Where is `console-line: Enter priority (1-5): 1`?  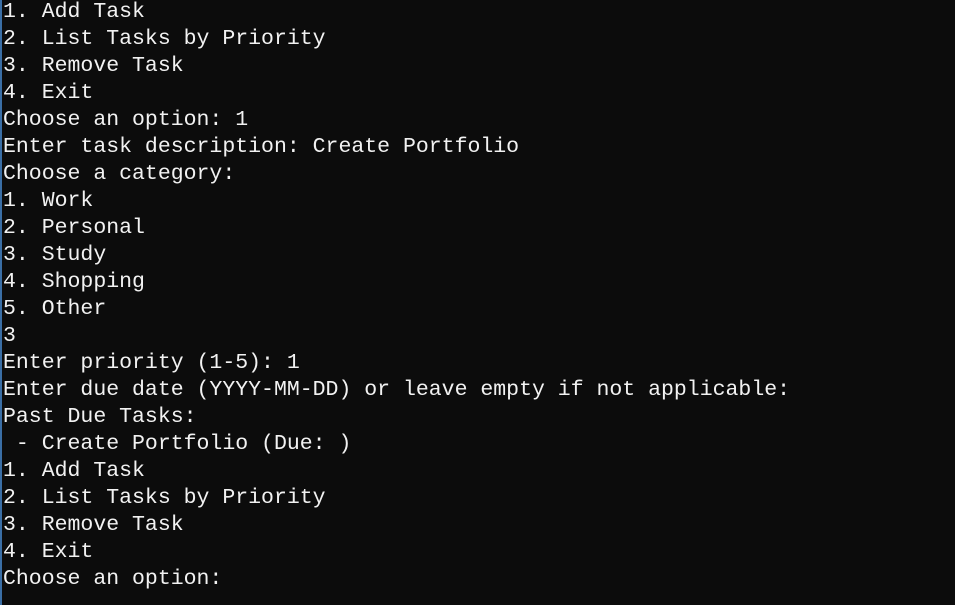
console-line: Enter priority (1-5): 1 is located at coordinates (151, 363).